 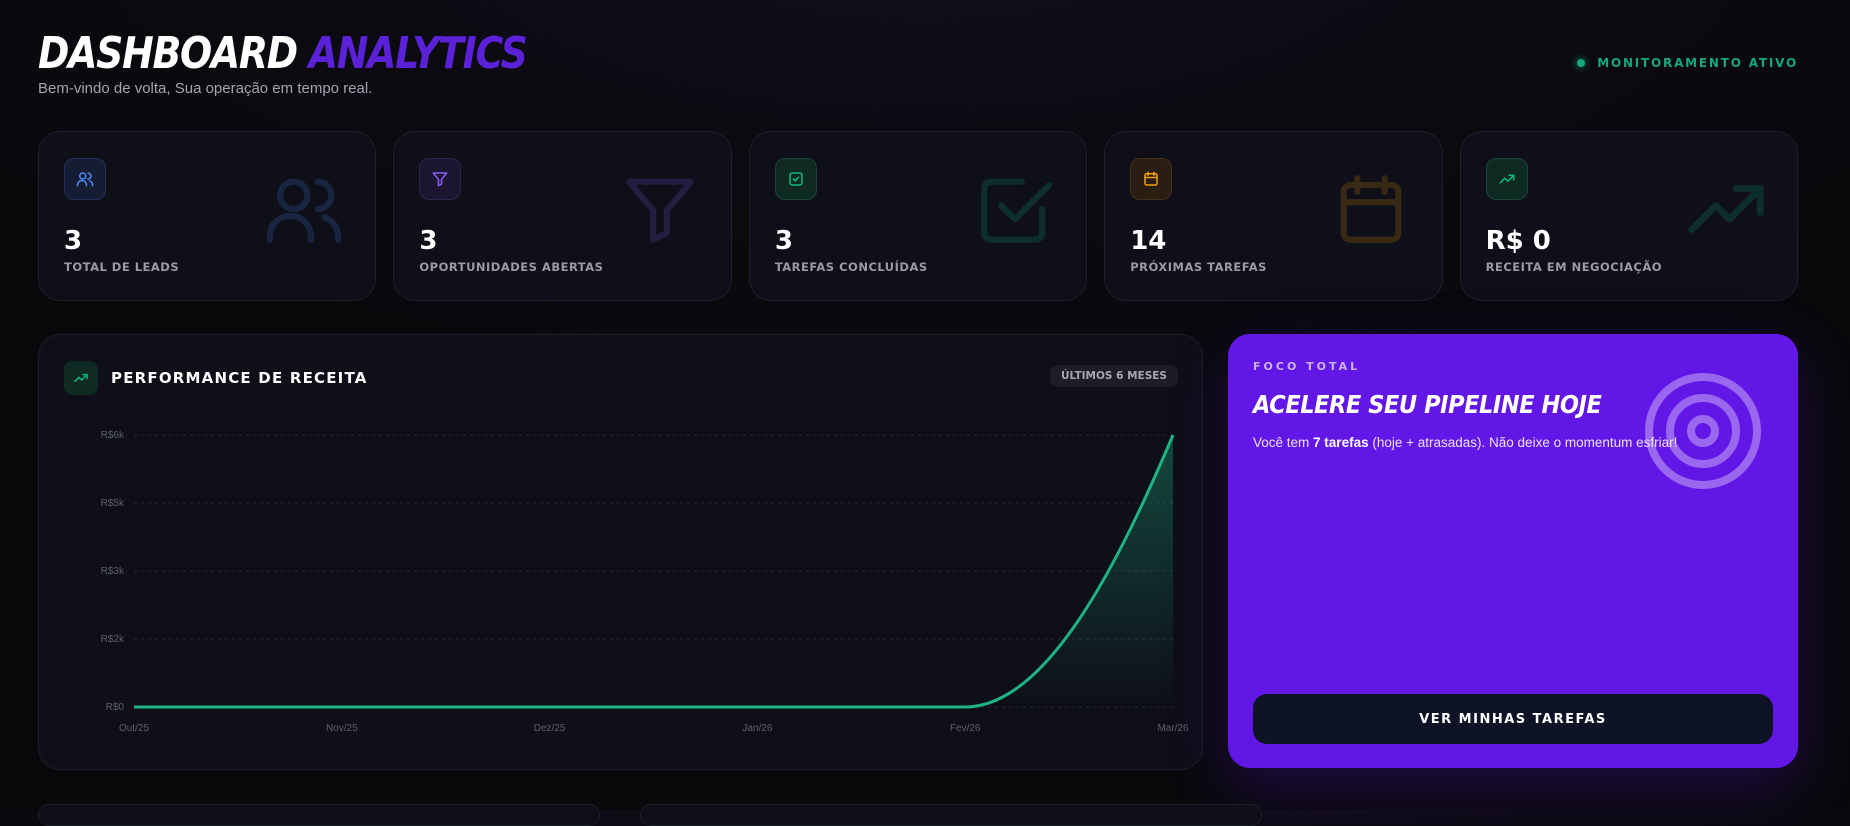 I want to click on stat-card-revenue: R$ 0 RECEITA EM NEGOCIAÇÃO, so click(x=1629, y=216).